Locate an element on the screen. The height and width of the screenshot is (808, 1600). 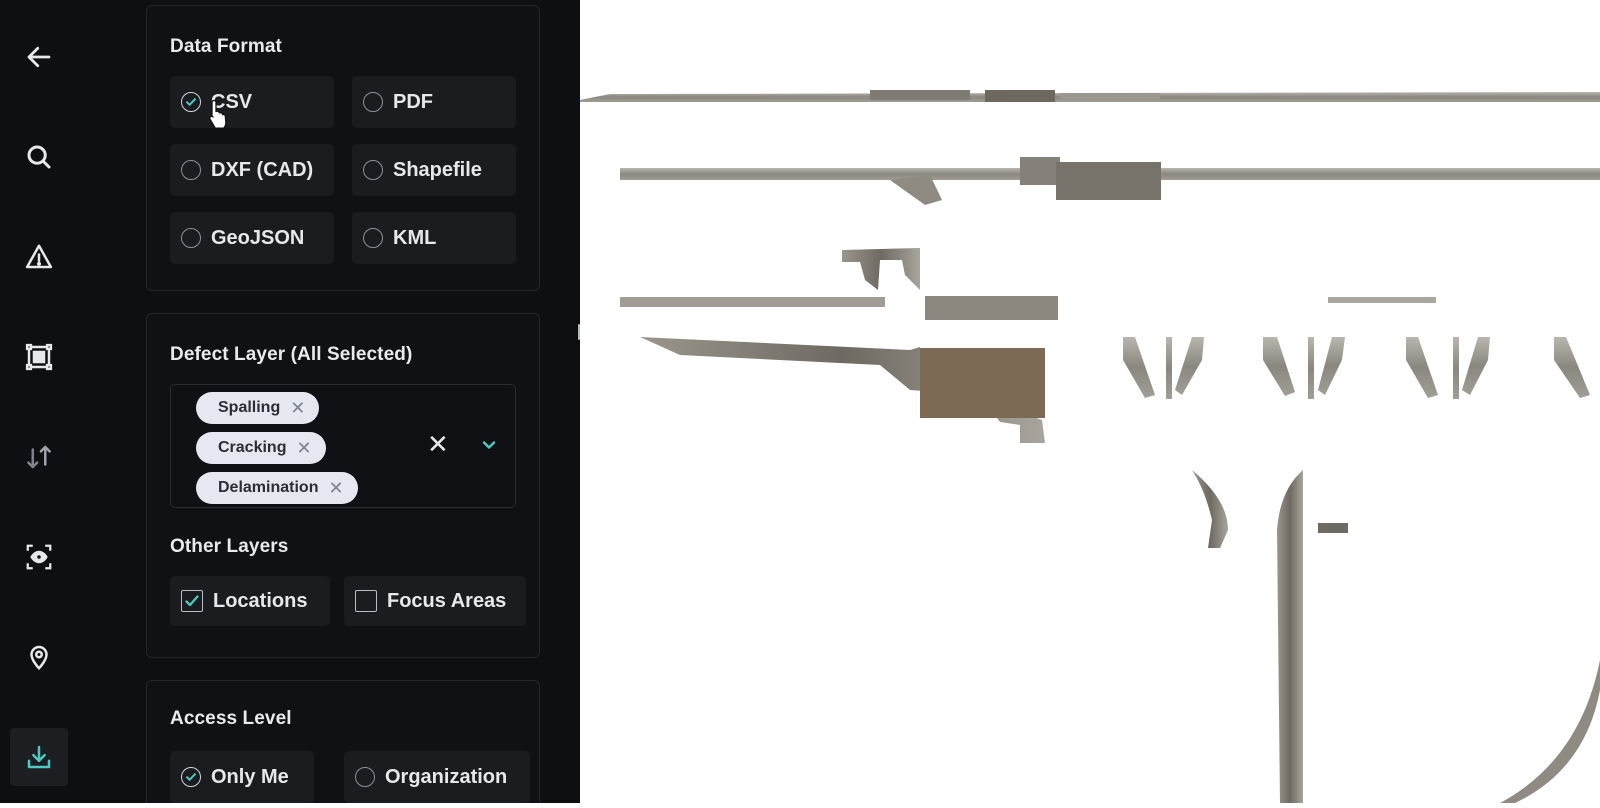
other-layers-title: Other Layers is located at coordinates (229, 546).